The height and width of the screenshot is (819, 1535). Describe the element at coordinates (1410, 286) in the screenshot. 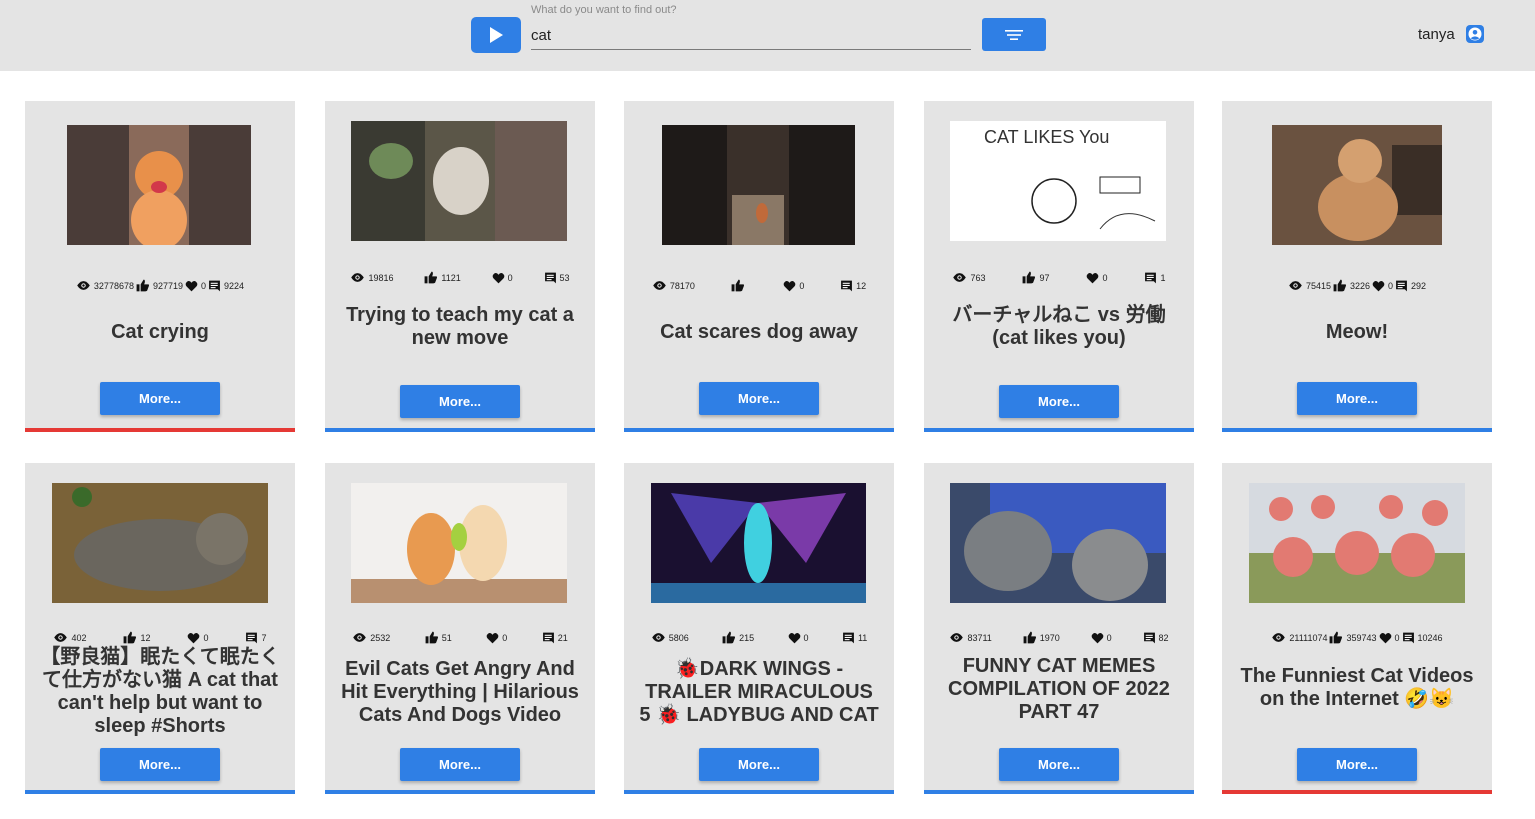

I see `comment-count: 292` at that location.